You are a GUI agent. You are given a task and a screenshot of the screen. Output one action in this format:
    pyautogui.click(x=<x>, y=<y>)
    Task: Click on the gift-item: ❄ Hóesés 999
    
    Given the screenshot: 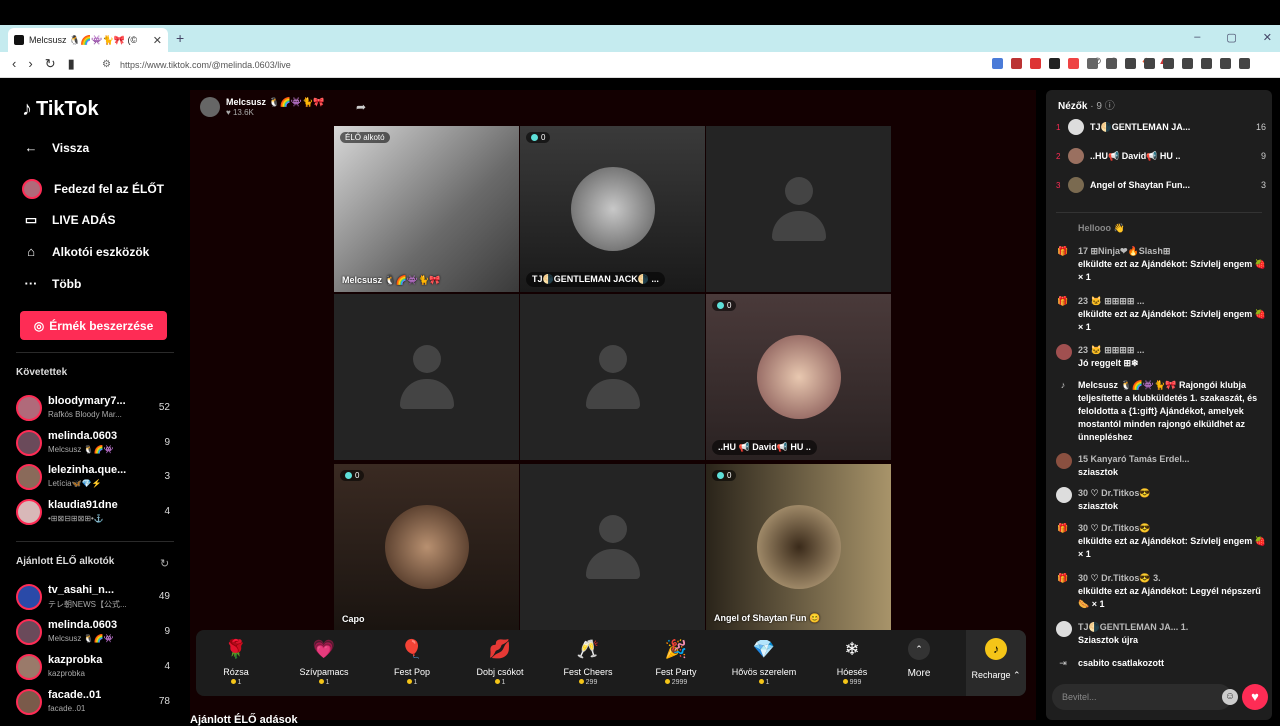 What is the action you would take?
    pyautogui.click(x=852, y=661)
    